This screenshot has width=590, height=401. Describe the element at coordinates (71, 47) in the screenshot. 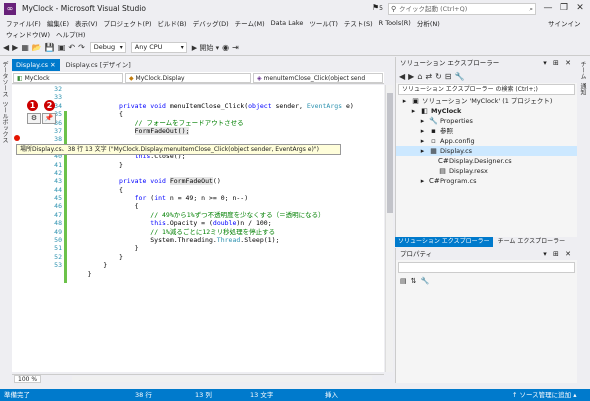

I see `undo-icon: ↶` at that location.